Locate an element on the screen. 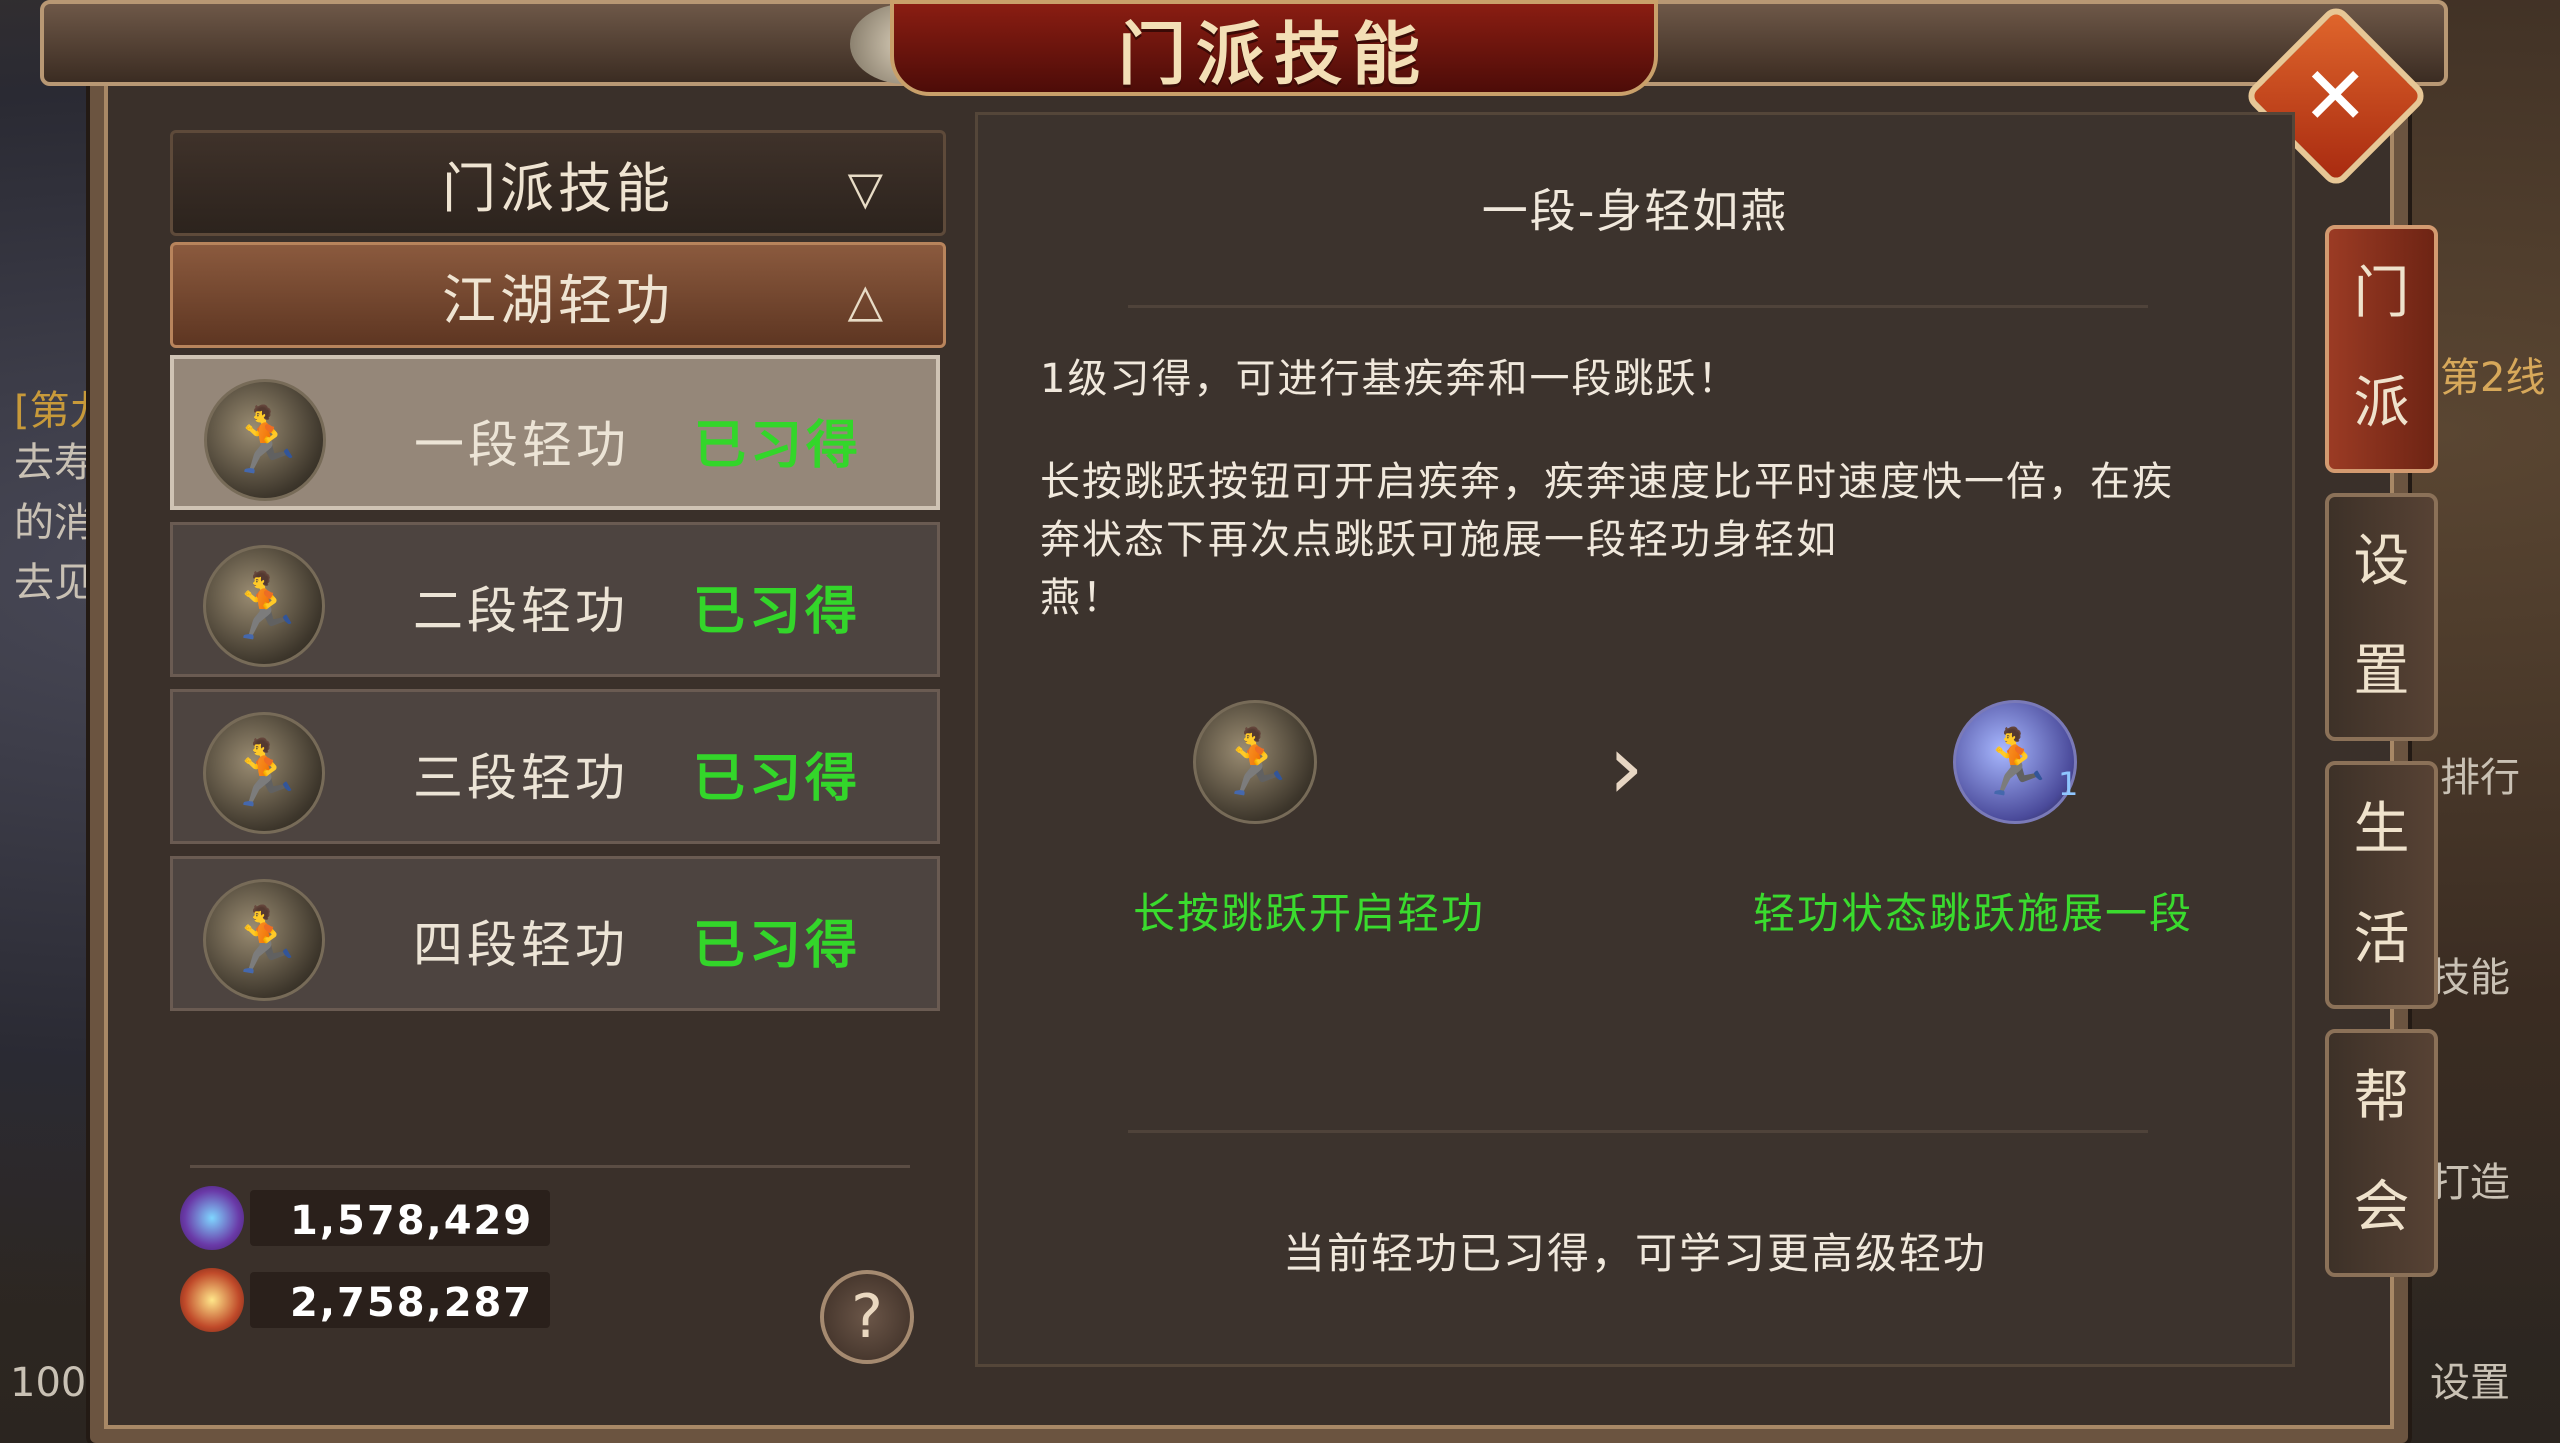 The width and height of the screenshot is (2560, 1443). category-label: 门派技能 is located at coordinates (558, 188).